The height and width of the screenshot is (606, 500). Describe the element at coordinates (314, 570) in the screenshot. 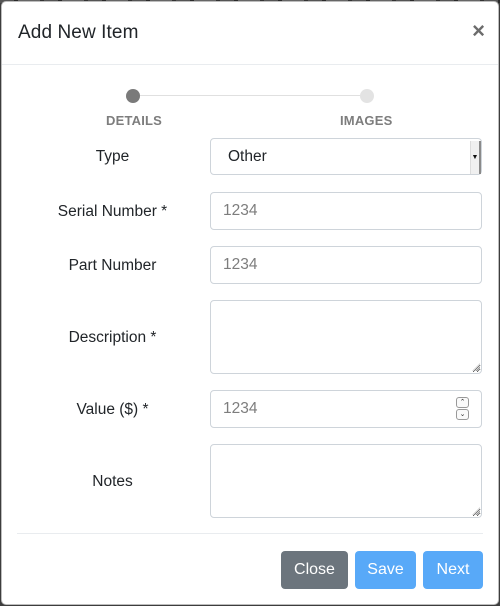

I see `close-button: Close` at that location.